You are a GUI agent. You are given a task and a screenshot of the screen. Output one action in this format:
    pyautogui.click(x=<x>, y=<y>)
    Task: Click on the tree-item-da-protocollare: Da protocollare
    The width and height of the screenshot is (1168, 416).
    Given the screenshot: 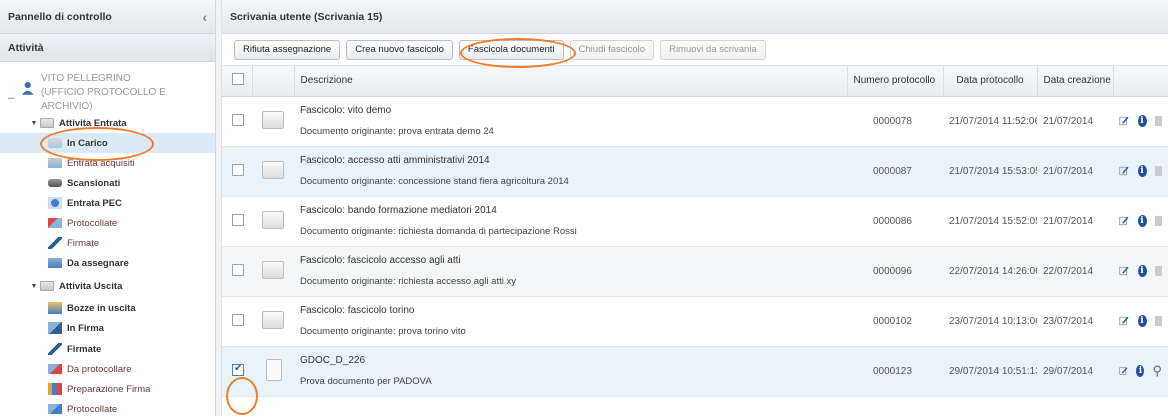 What is the action you would take?
    pyautogui.click(x=89, y=369)
    